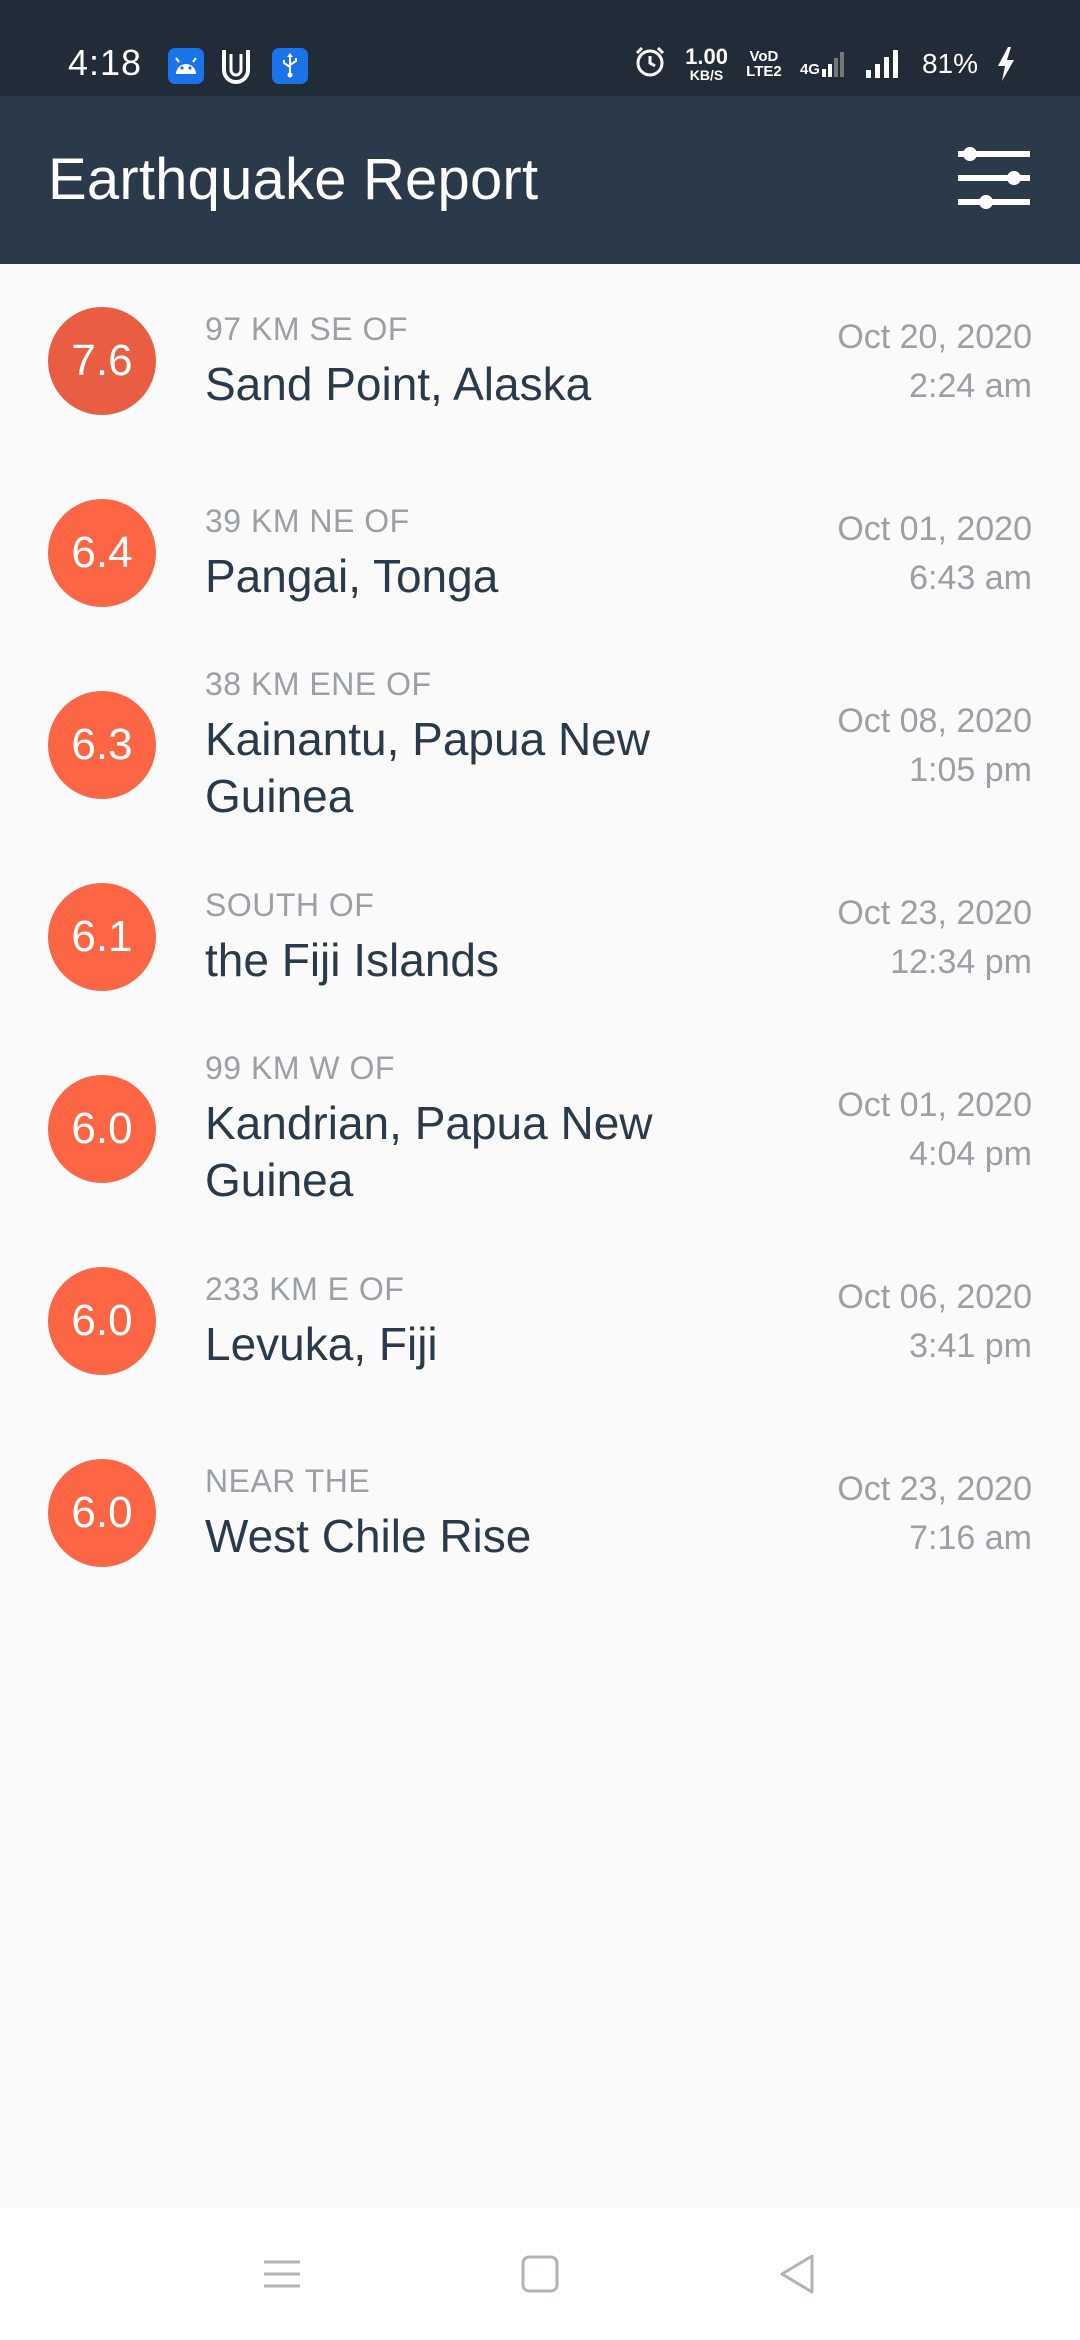 The height and width of the screenshot is (2340, 1080). Describe the element at coordinates (293, 179) in the screenshot. I see `app-title: Earthquake Report` at that location.